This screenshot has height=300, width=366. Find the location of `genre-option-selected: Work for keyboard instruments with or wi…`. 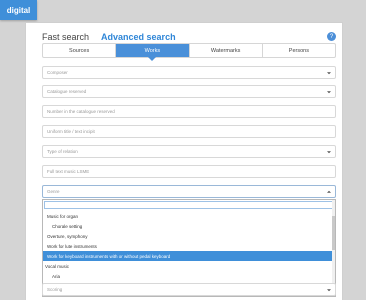

genre-option-selected: Work for keyboard instruments with or wi… is located at coordinates (189, 256).